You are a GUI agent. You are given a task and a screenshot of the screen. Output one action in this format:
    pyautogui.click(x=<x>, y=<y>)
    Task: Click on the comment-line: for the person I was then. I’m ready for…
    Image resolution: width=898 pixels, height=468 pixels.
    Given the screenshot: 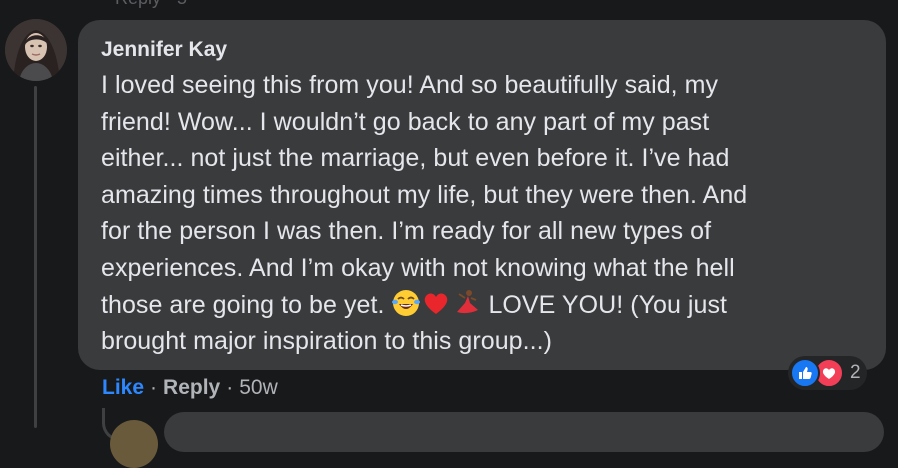 What is the action you would take?
    pyautogui.click(x=406, y=231)
    